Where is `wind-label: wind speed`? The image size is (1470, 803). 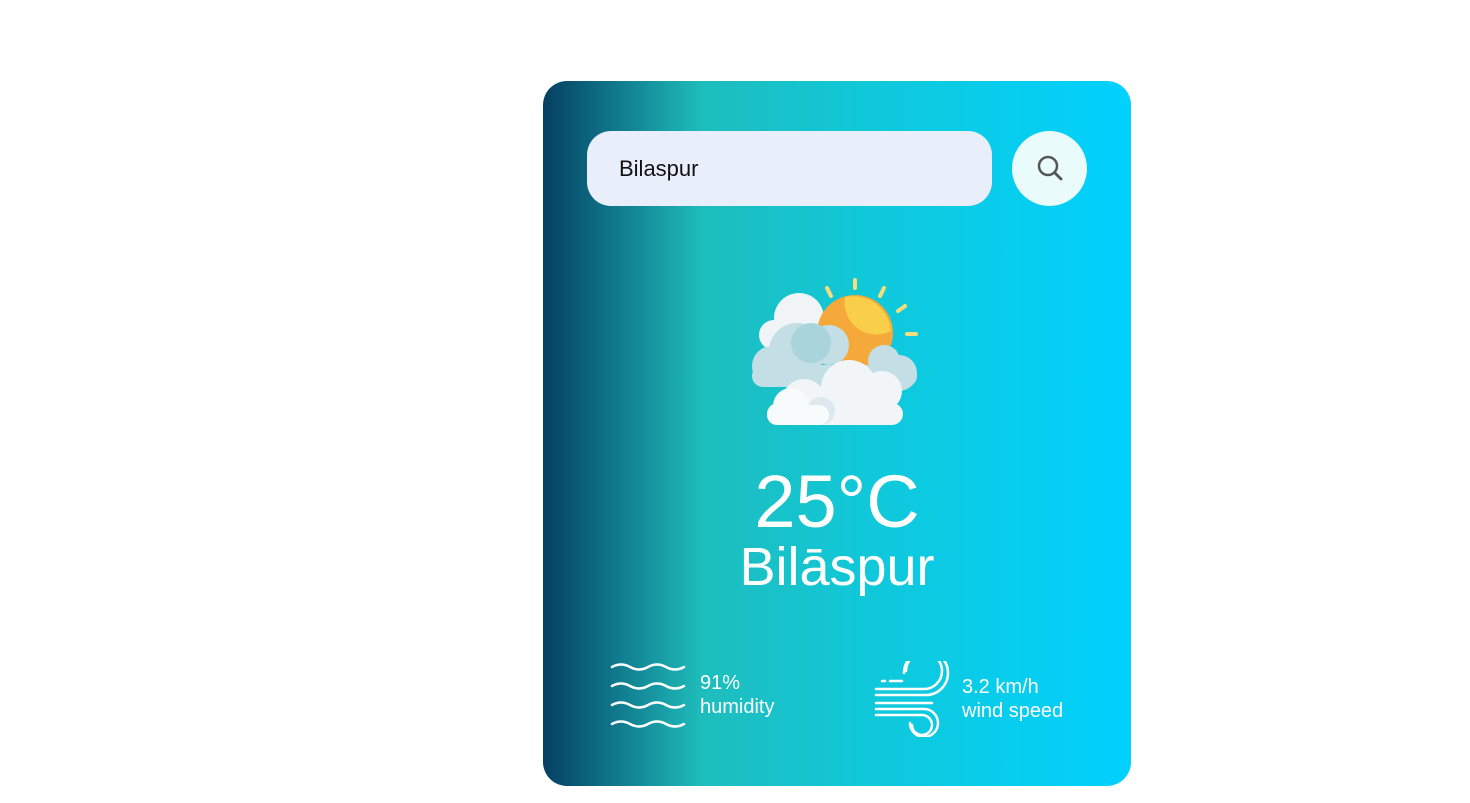 wind-label: wind speed is located at coordinates (1013, 711).